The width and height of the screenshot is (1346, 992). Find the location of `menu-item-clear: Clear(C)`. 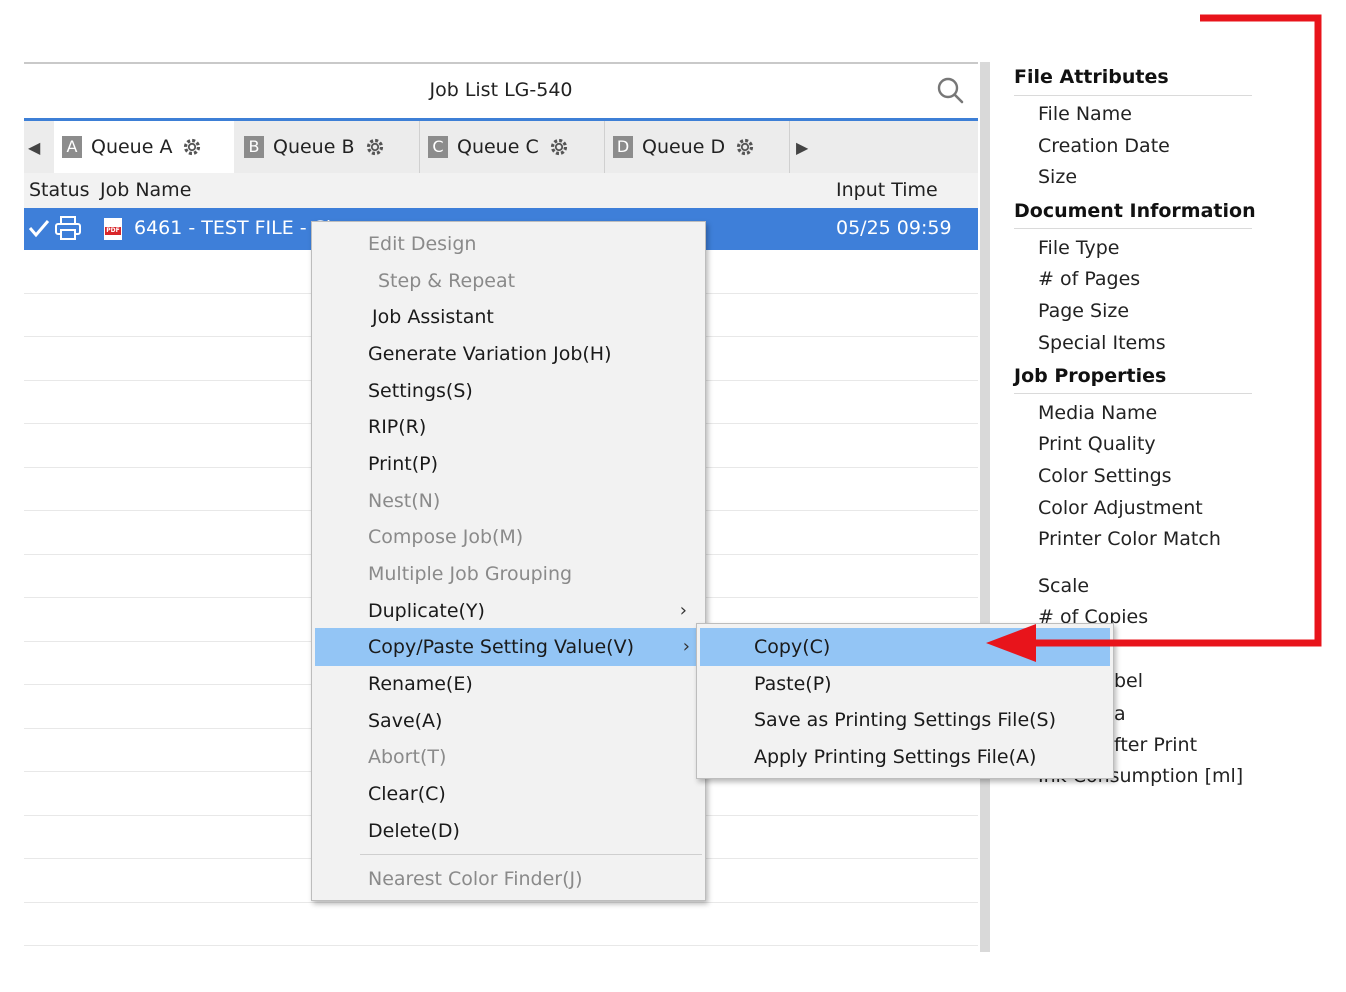

menu-item-clear: Clear(C) is located at coordinates (508, 794).